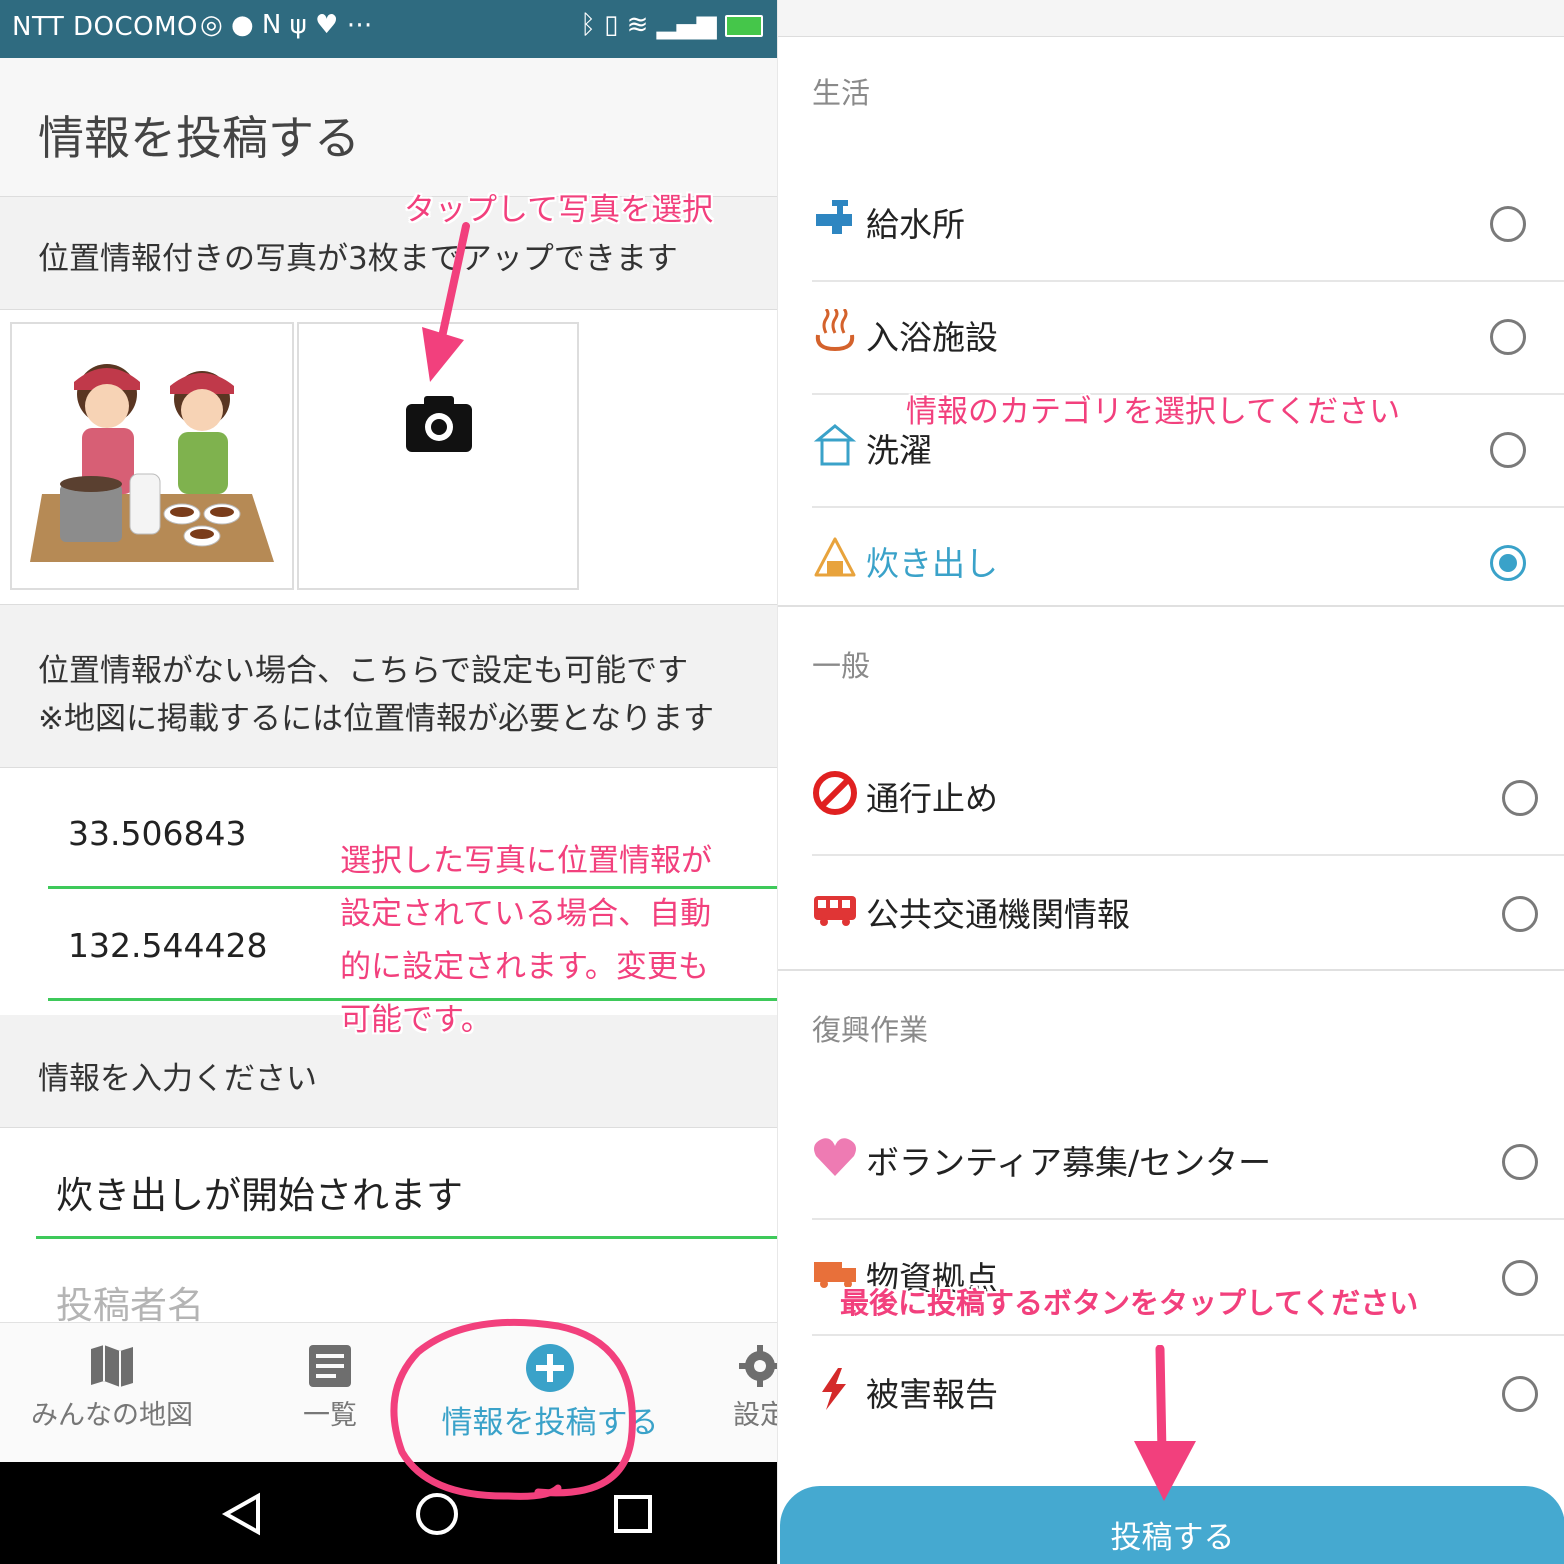 The image size is (1564, 1564). What do you see at coordinates (841, 93) in the screenshot?
I see `section-title-living: 生活` at bounding box center [841, 93].